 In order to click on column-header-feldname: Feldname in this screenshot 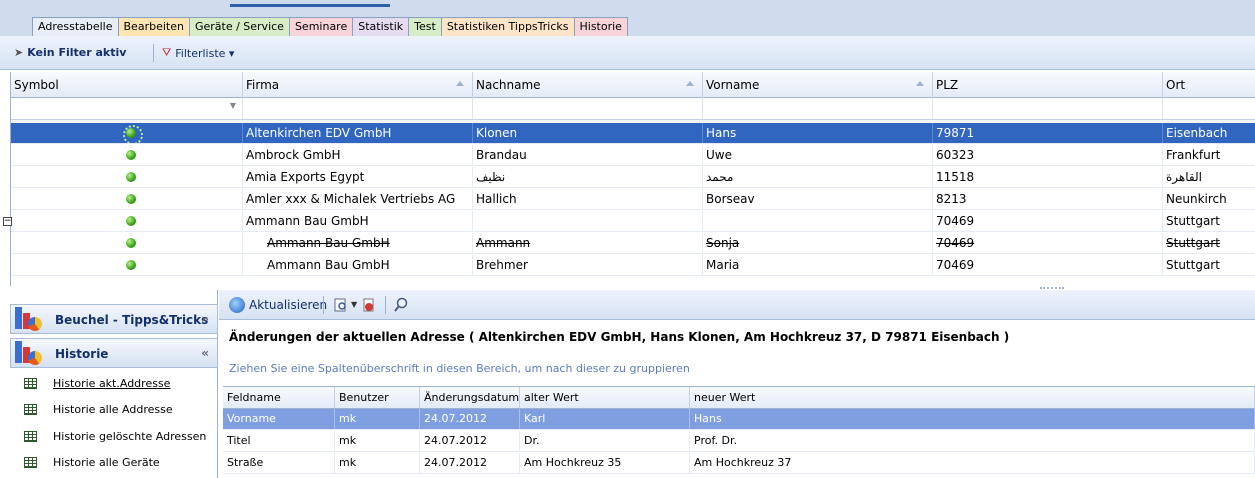, I will do `click(279, 397)`.